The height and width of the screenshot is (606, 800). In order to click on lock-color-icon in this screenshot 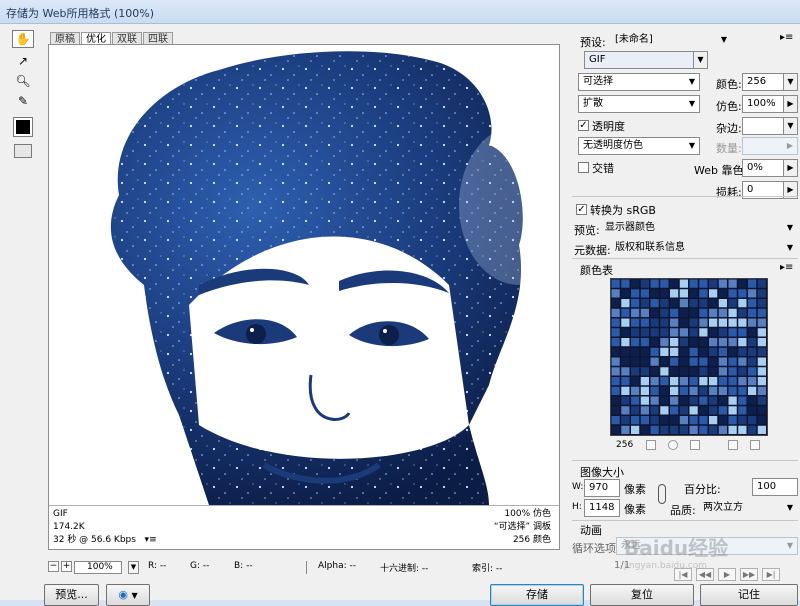, I will do `click(695, 445)`.